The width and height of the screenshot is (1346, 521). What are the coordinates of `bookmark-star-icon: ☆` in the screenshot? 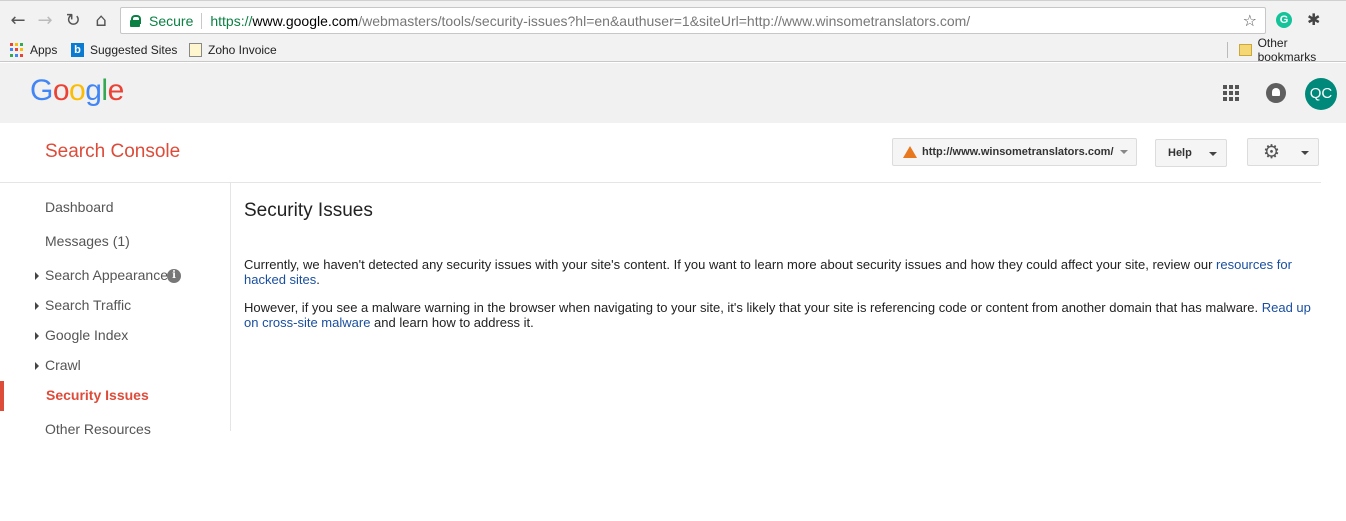 It's located at (1250, 20).